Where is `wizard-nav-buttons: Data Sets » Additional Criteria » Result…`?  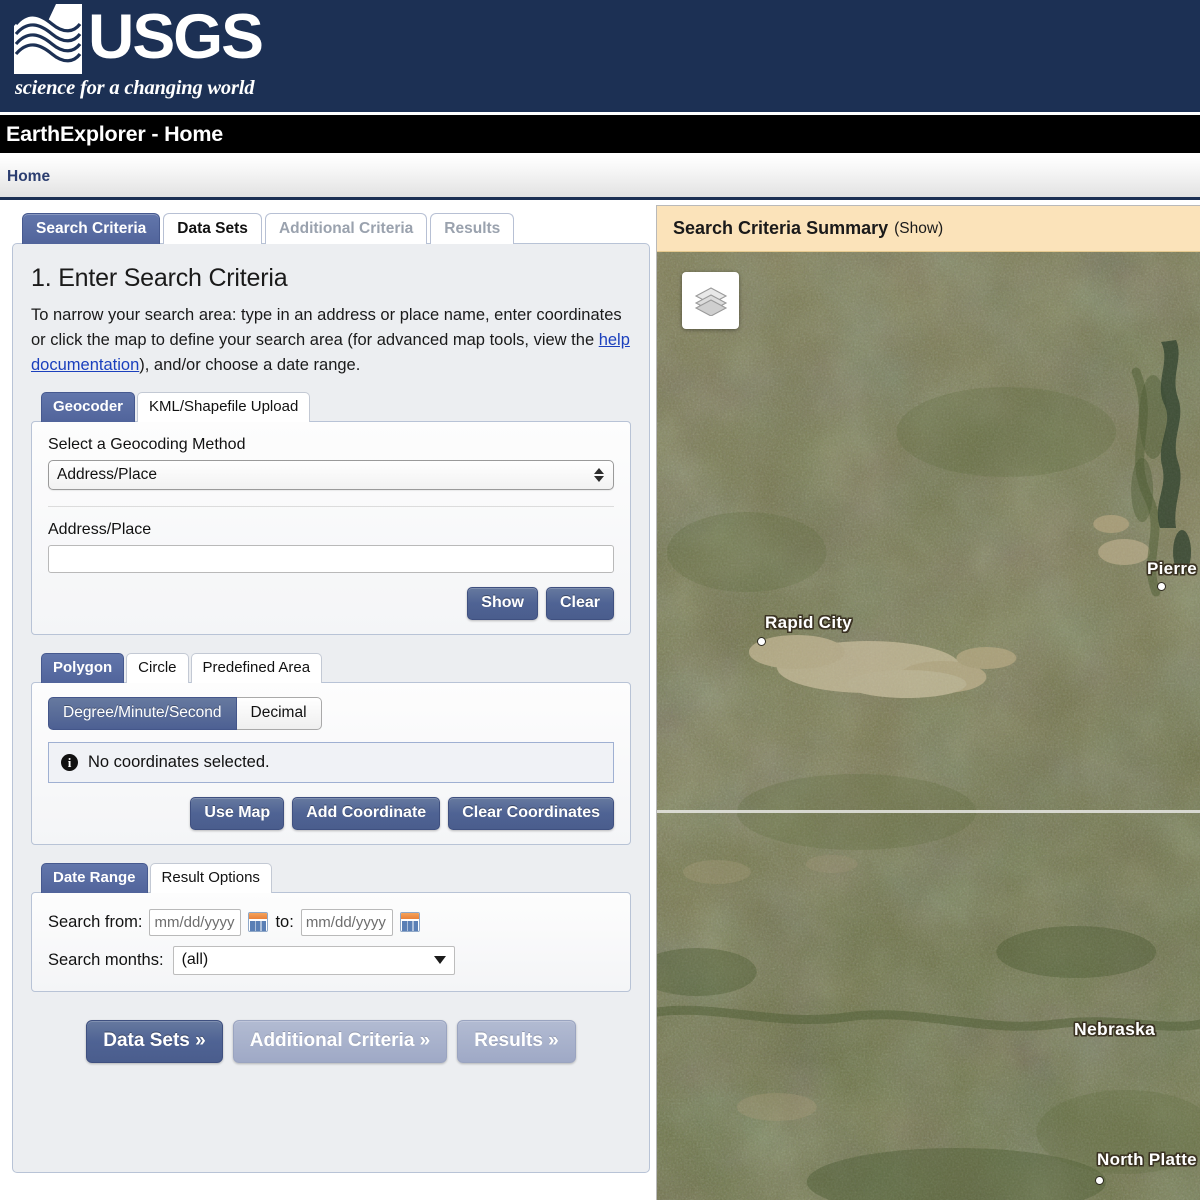 wizard-nav-buttons: Data Sets » Additional Criteria » Result… is located at coordinates (331, 1041).